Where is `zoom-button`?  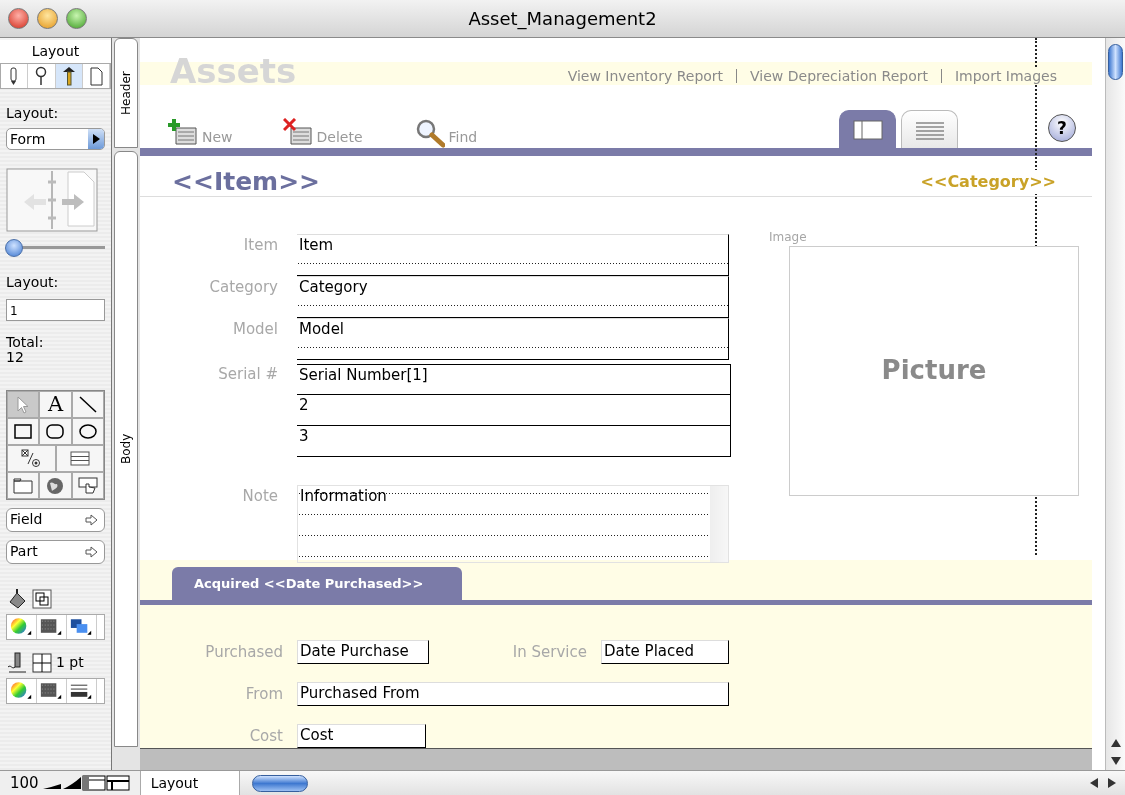 zoom-button is located at coordinates (76, 18).